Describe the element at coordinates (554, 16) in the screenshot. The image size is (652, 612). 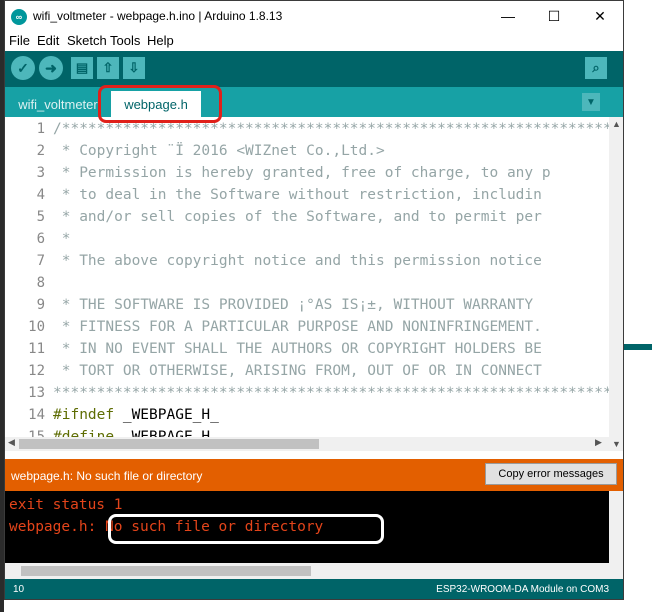
I see `maximize-button: ☐` at that location.